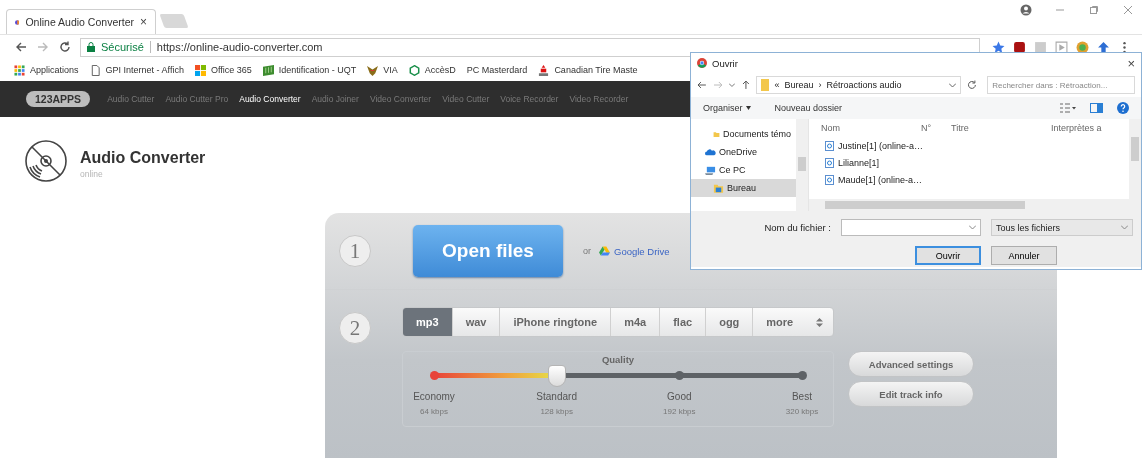 This screenshot has height=458, width=1142. What do you see at coordinates (355, 328) in the screenshot?
I see `step-number: 2` at bounding box center [355, 328].